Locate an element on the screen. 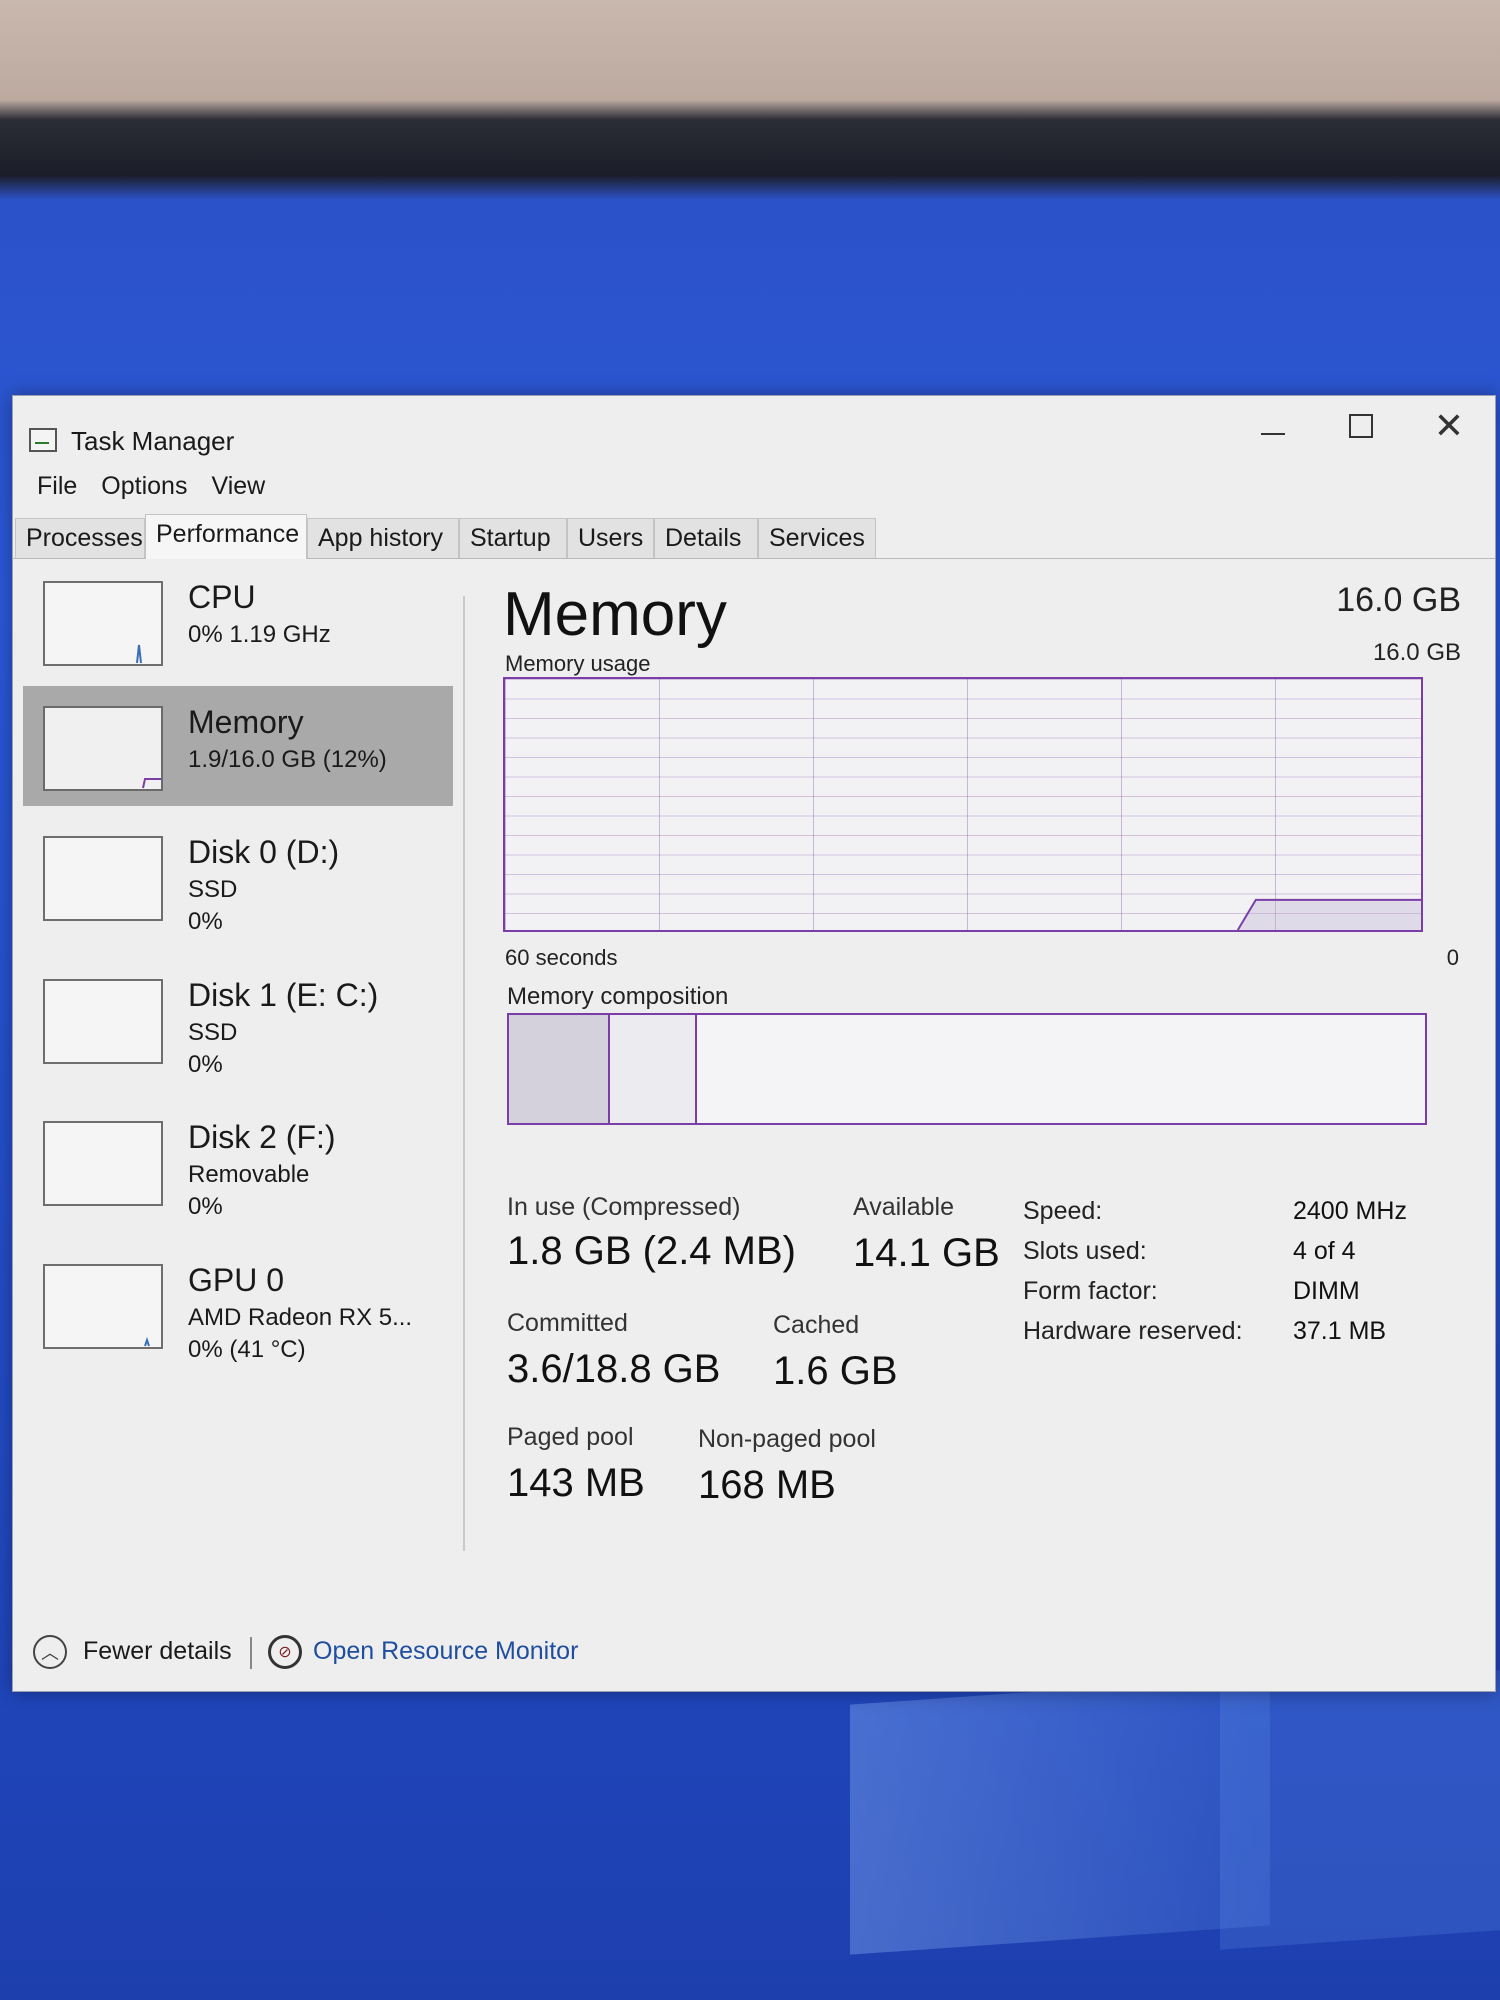 The width and height of the screenshot is (1500, 2000). fewer-details-link: Fewer details is located at coordinates (157, 1651).